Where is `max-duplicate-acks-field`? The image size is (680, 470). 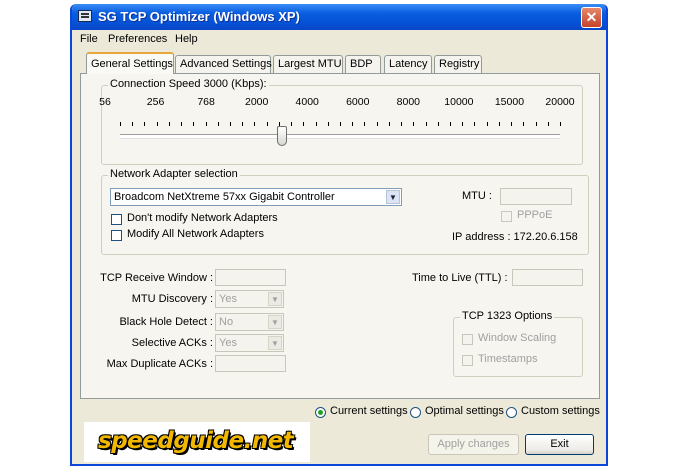
max-duplicate-acks-field is located at coordinates (250, 363).